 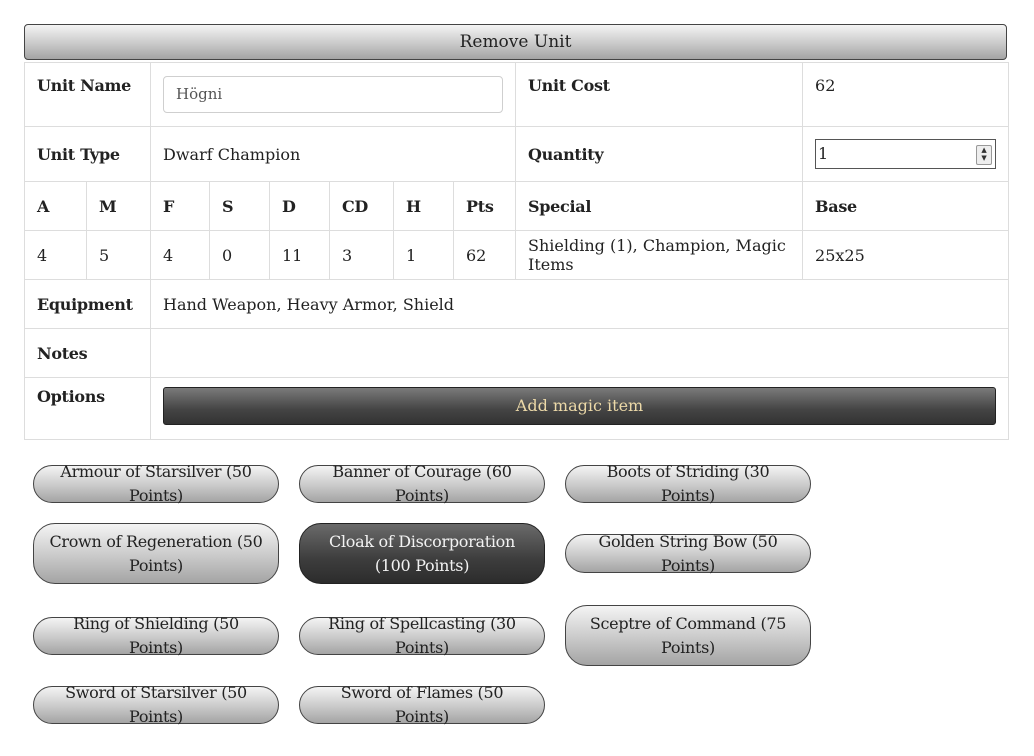 I want to click on quantity-value: 1, so click(x=823, y=153).